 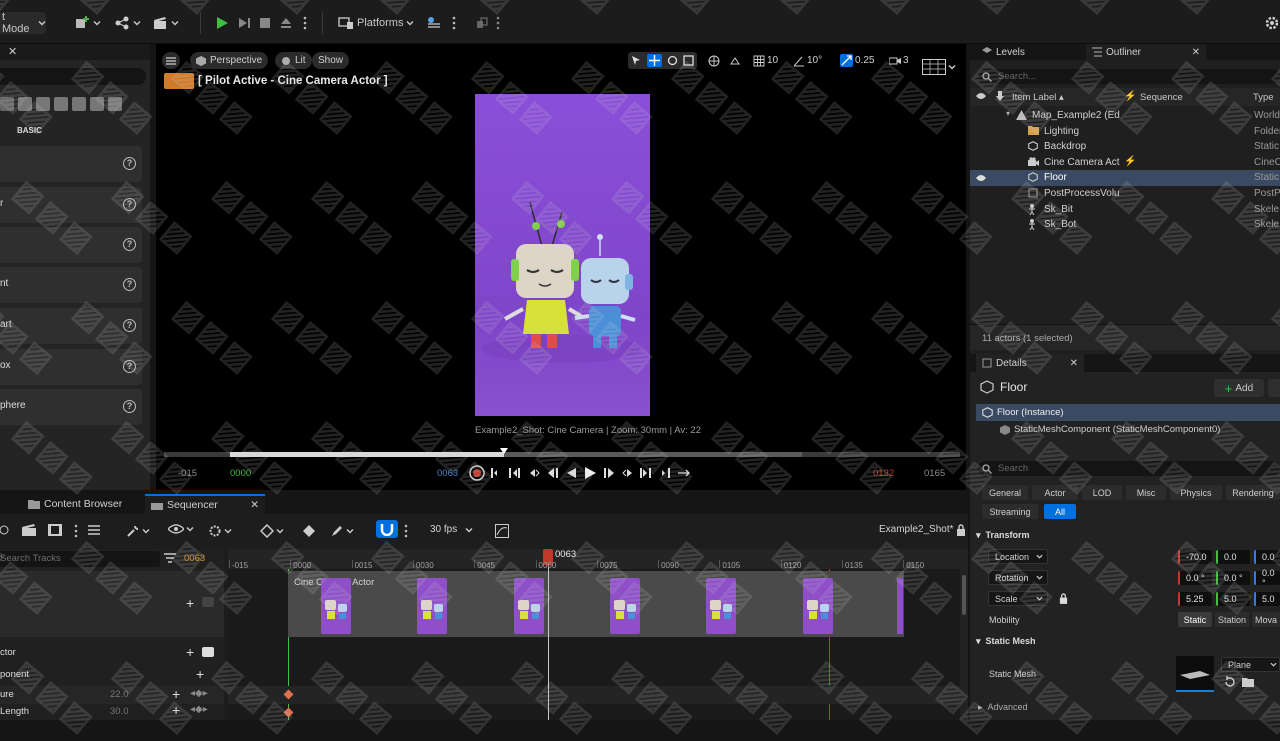 What do you see at coordinates (1000, 96) in the screenshot?
I see `pin-icon` at bounding box center [1000, 96].